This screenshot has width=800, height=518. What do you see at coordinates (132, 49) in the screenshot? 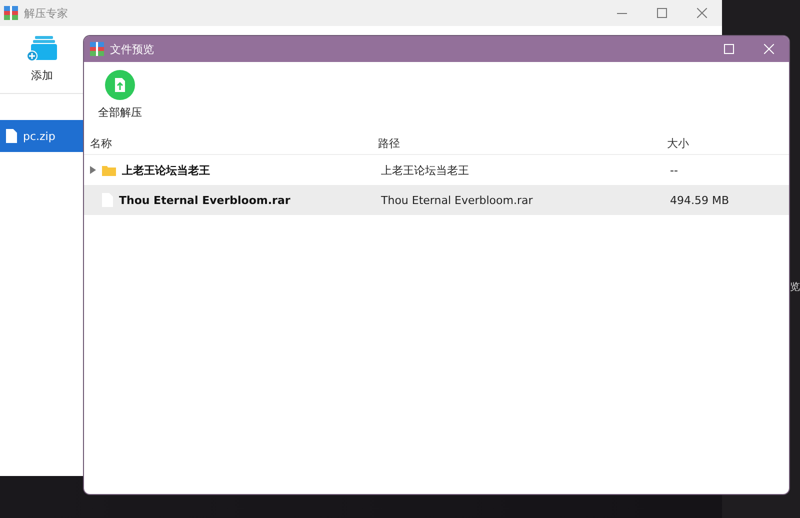
I see `window-title: 文件预览` at bounding box center [132, 49].